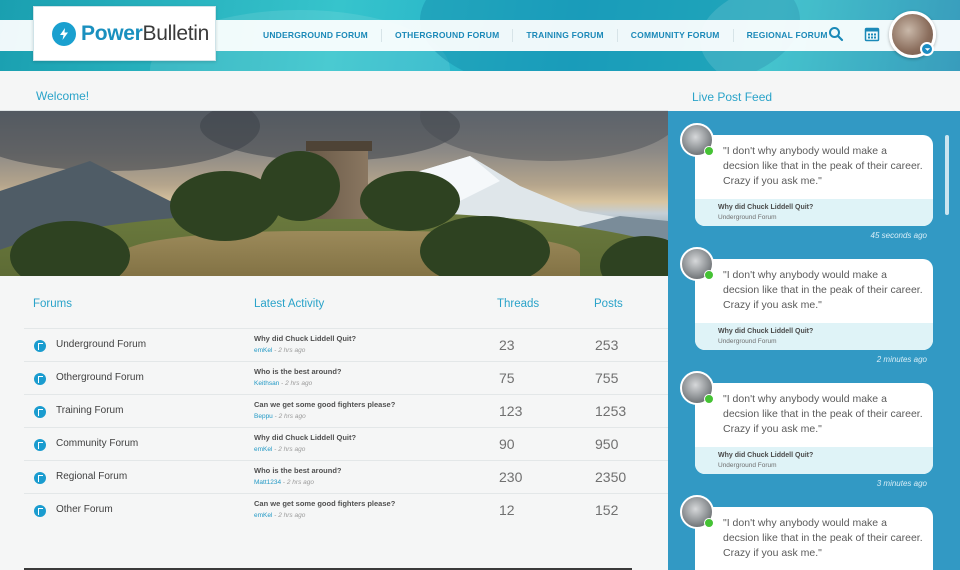  Describe the element at coordinates (84, 509) in the screenshot. I see `forum-name: Other Forum` at that location.